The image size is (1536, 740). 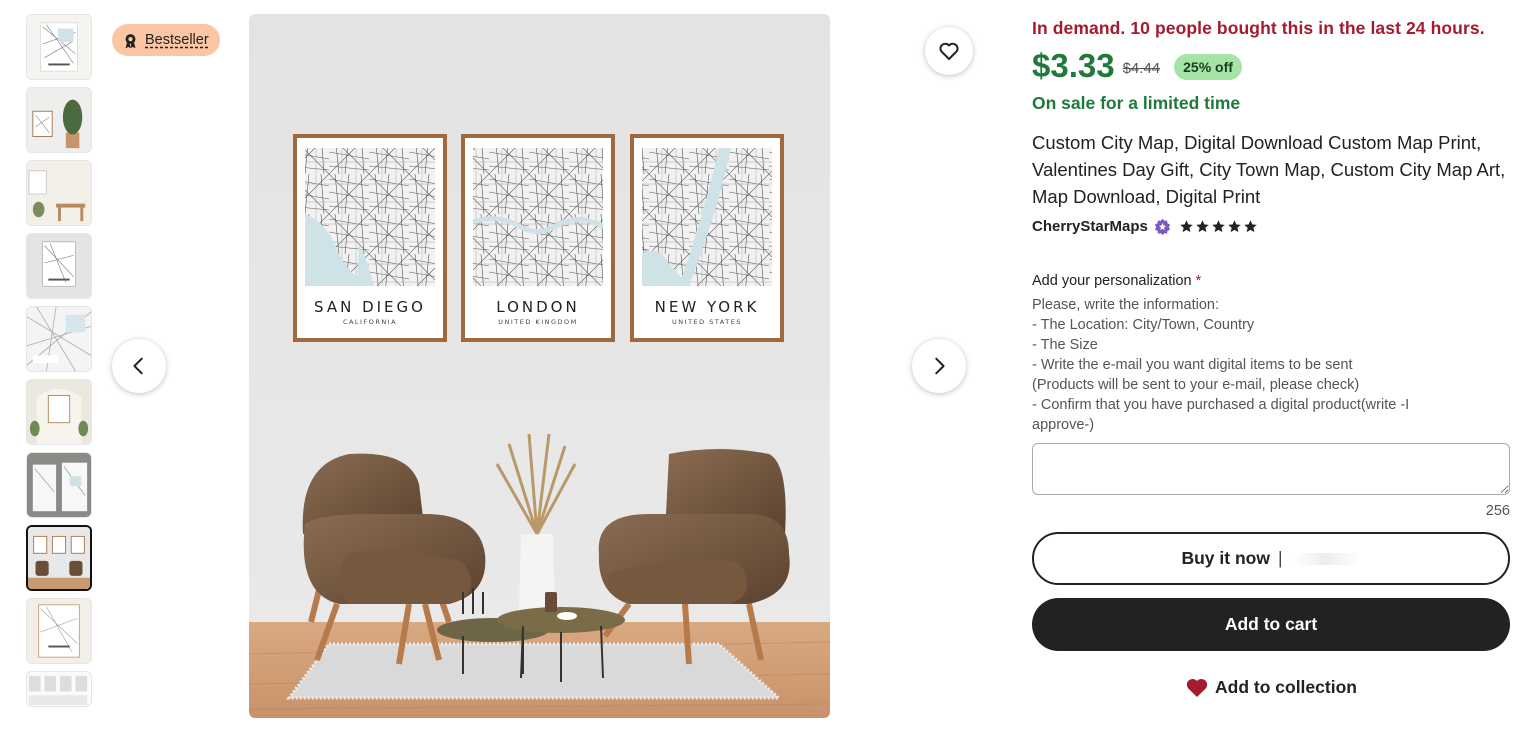 What do you see at coordinates (1208, 67) in the screenshot?
I see `discount-badge: 25% off` at bounding box center [1208, 67].